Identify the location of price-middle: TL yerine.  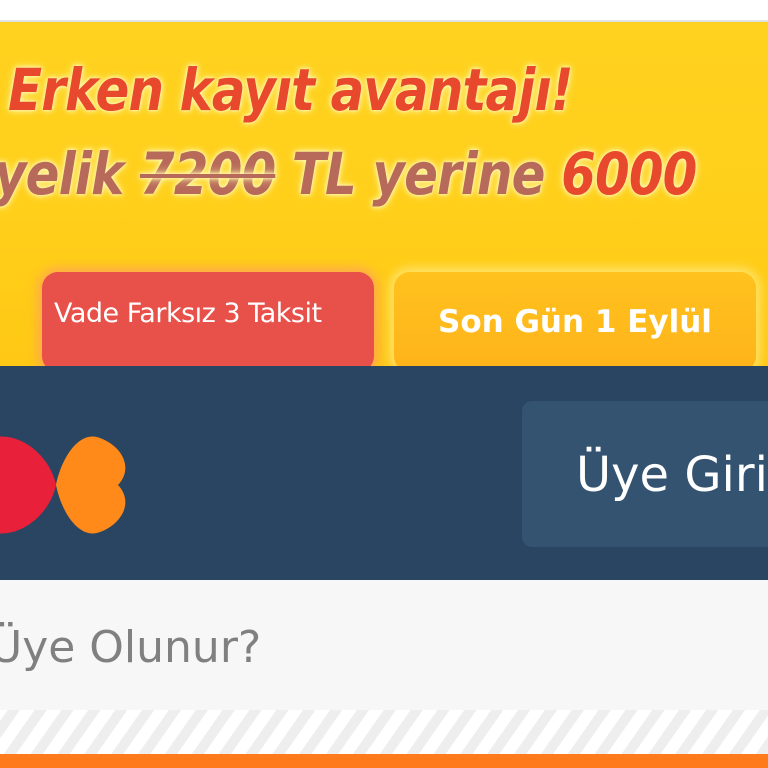
(418, 174).